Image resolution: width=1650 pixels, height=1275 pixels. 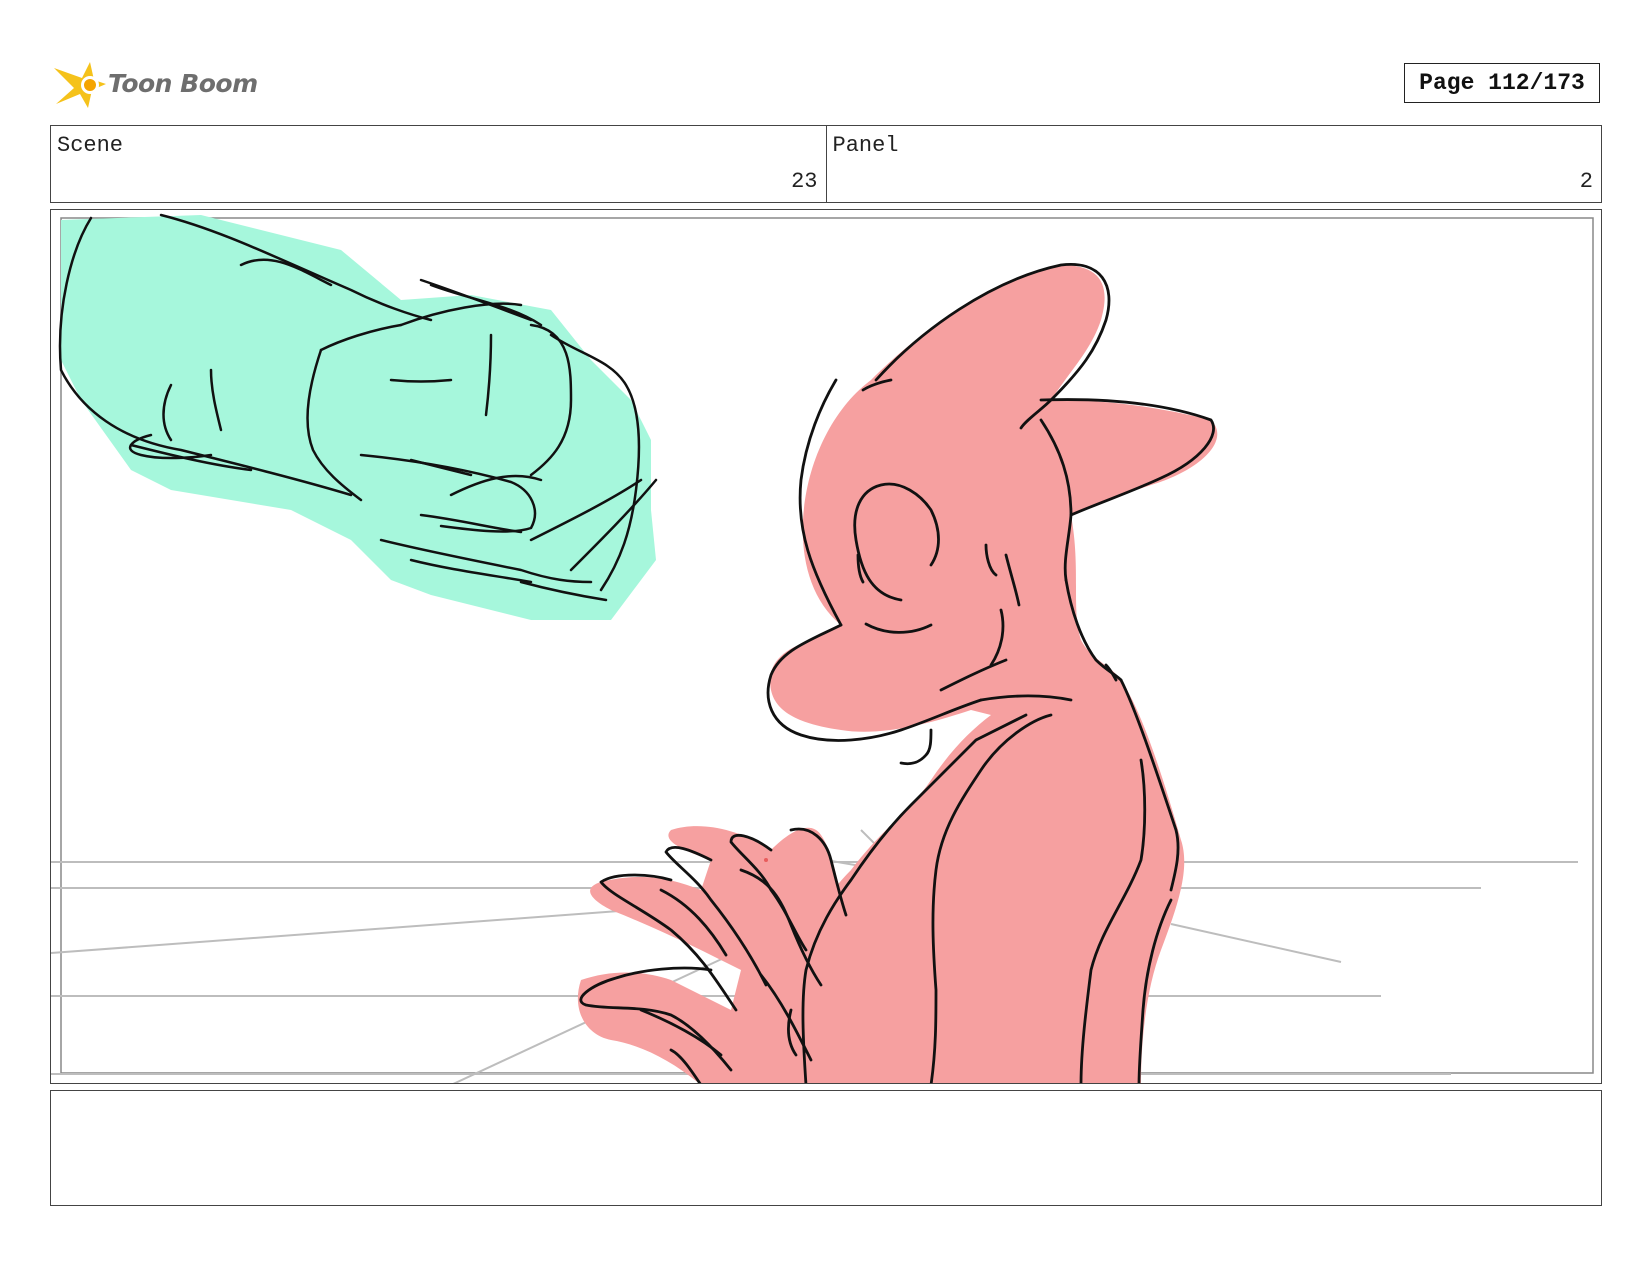 I want to click on fist-sketch, so click(x=358, y=416).